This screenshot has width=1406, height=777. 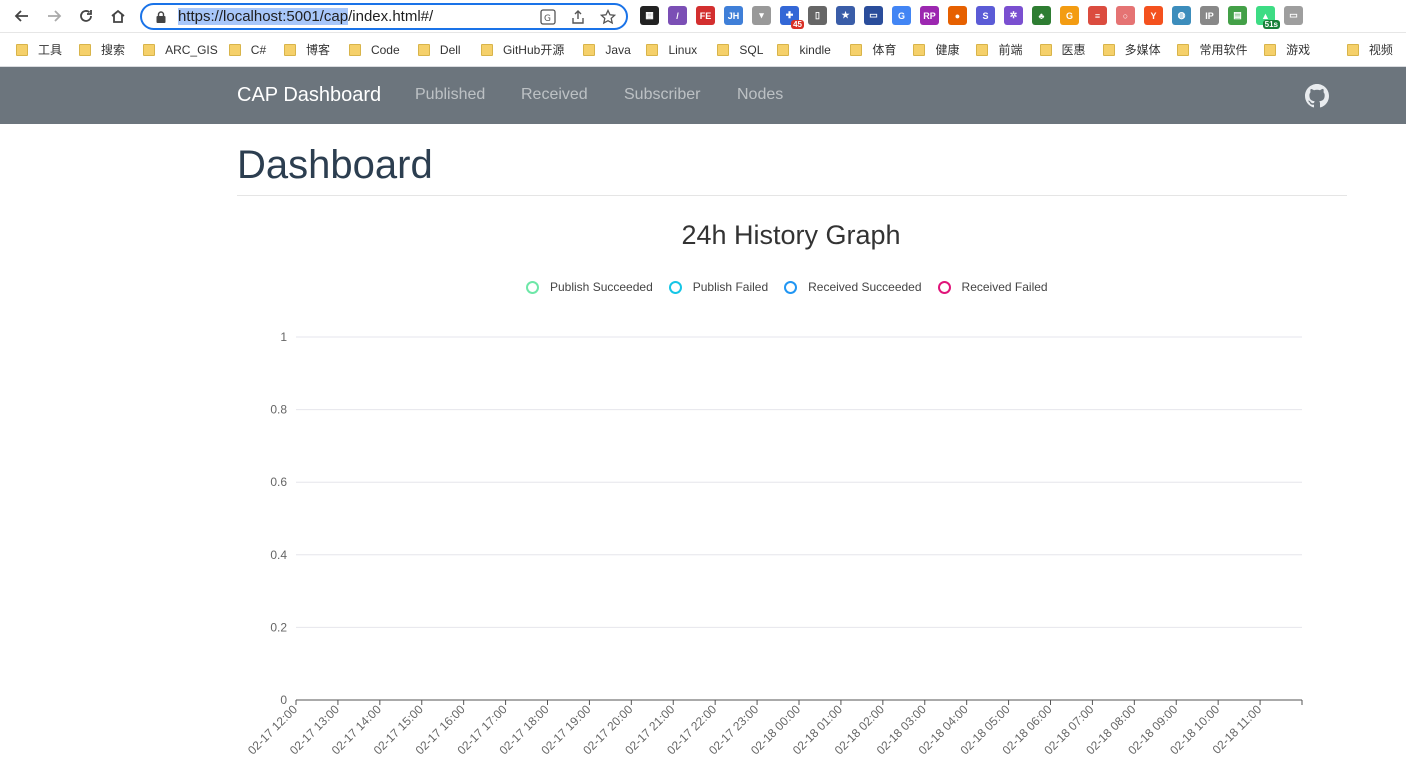 I want to click on y-tick-label: 0.2, so click(x=278, y=627).